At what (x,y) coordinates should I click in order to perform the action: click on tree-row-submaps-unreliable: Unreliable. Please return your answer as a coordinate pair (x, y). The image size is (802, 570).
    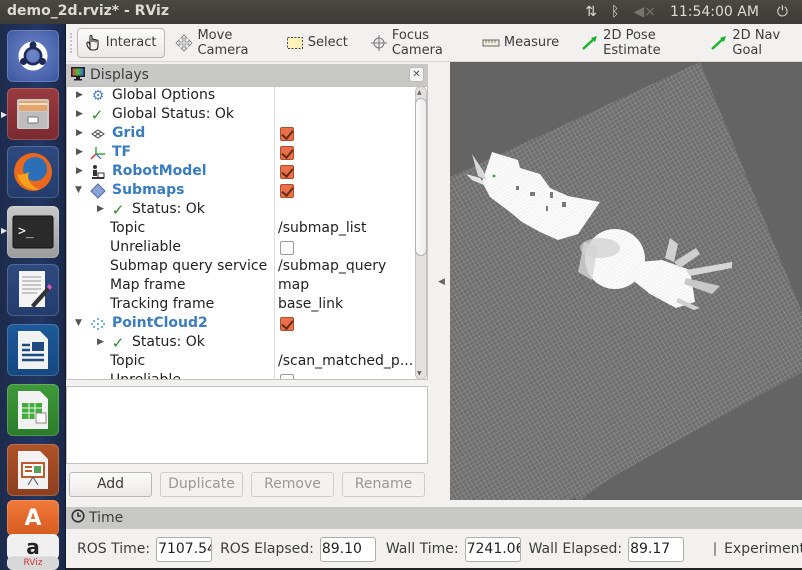
    Looking at the image, I should click on (239, 248).